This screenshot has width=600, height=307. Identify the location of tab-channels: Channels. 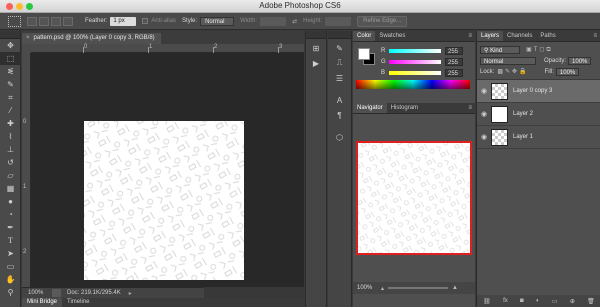
(519, 36).